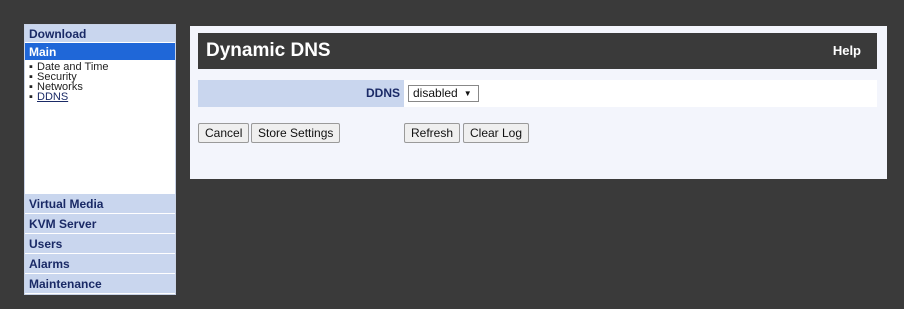 This screenshot has width=904, height=309. Describe the element at coordinates (301, 93) in the screenshot. I see `ddns-label: DDNS` at that location.